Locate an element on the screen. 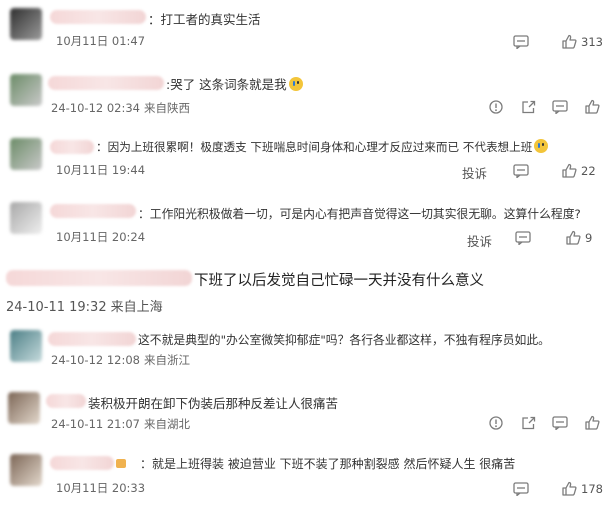 This screenshot has width=615, height=506. like-button: 22 is located at coordinates (579, 170).